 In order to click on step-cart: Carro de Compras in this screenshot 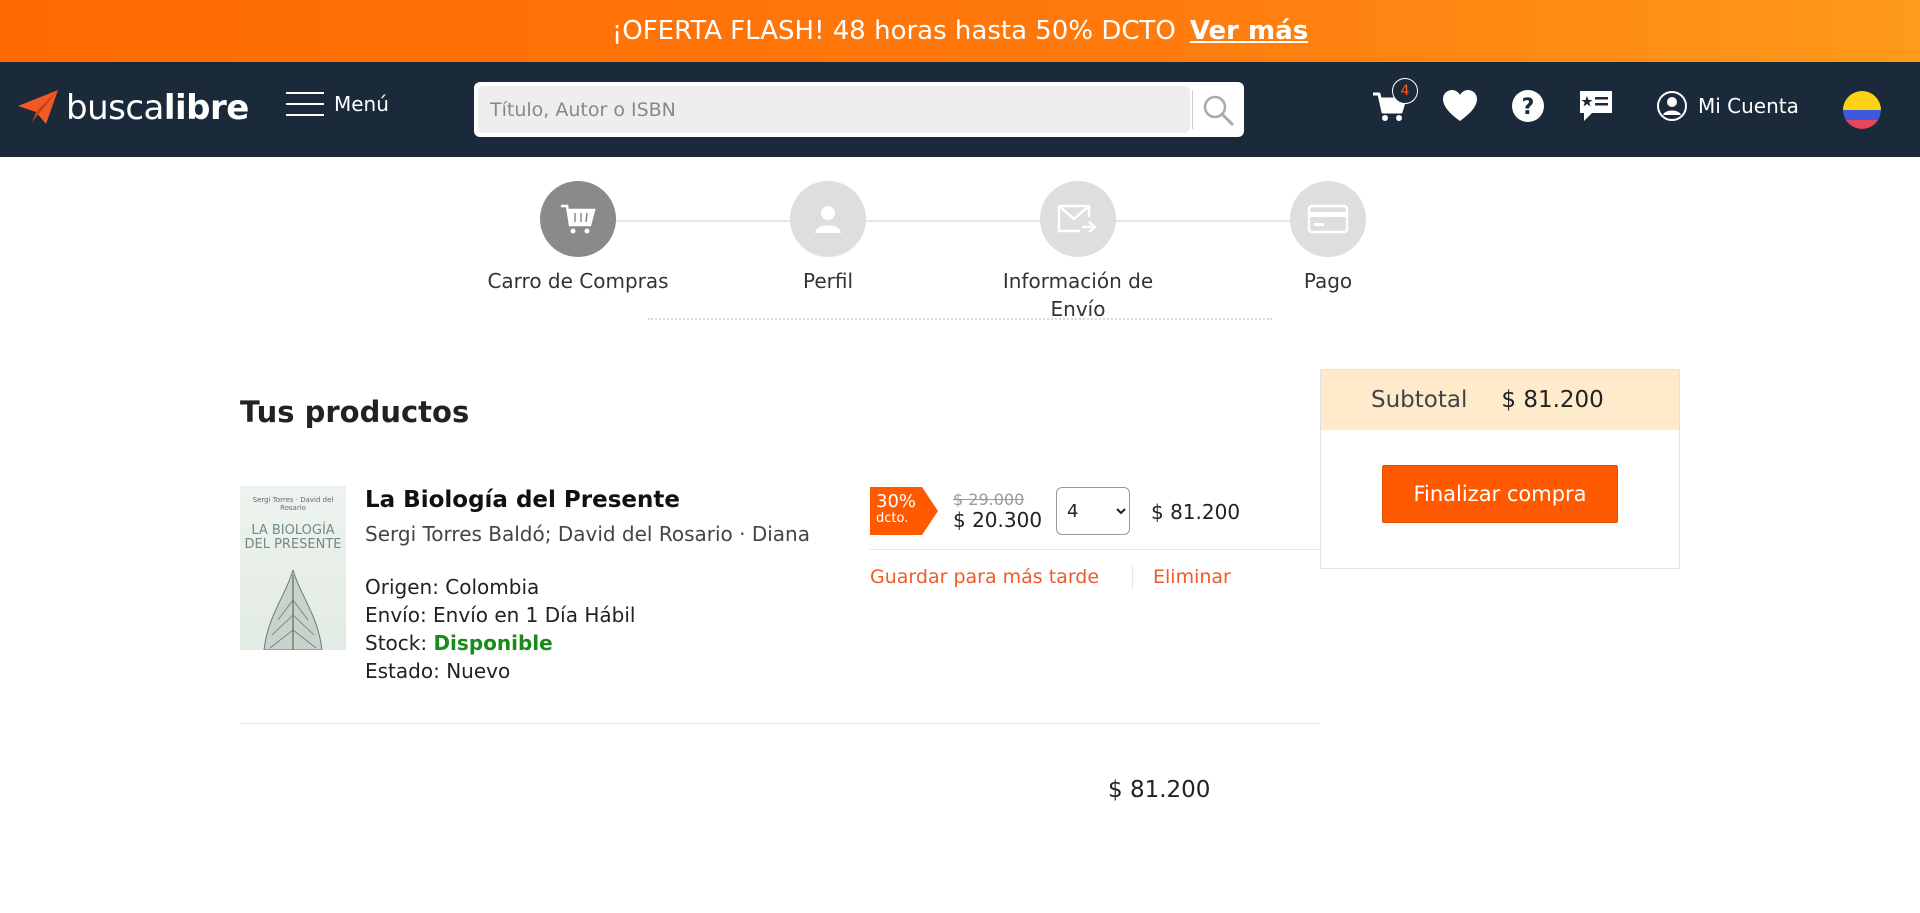, I will do `click(578, 238)`.